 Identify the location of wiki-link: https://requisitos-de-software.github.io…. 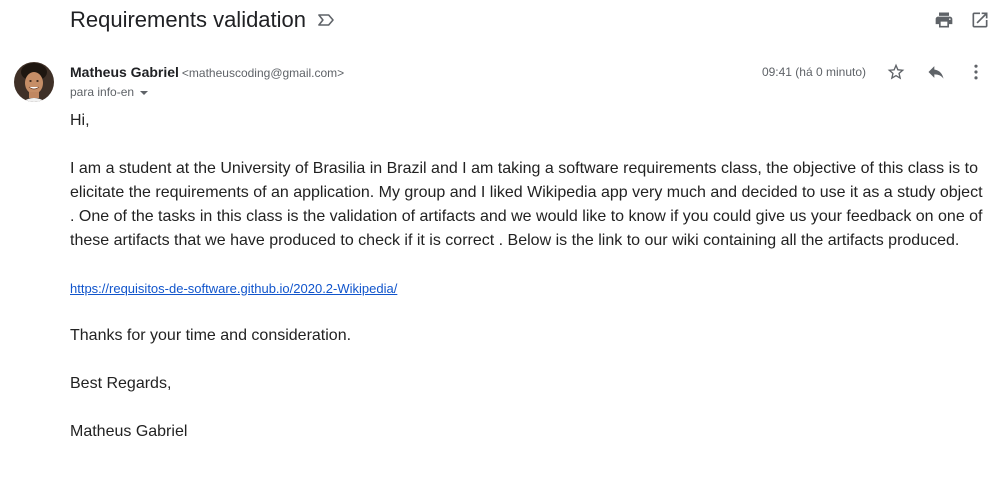
(233, 288).